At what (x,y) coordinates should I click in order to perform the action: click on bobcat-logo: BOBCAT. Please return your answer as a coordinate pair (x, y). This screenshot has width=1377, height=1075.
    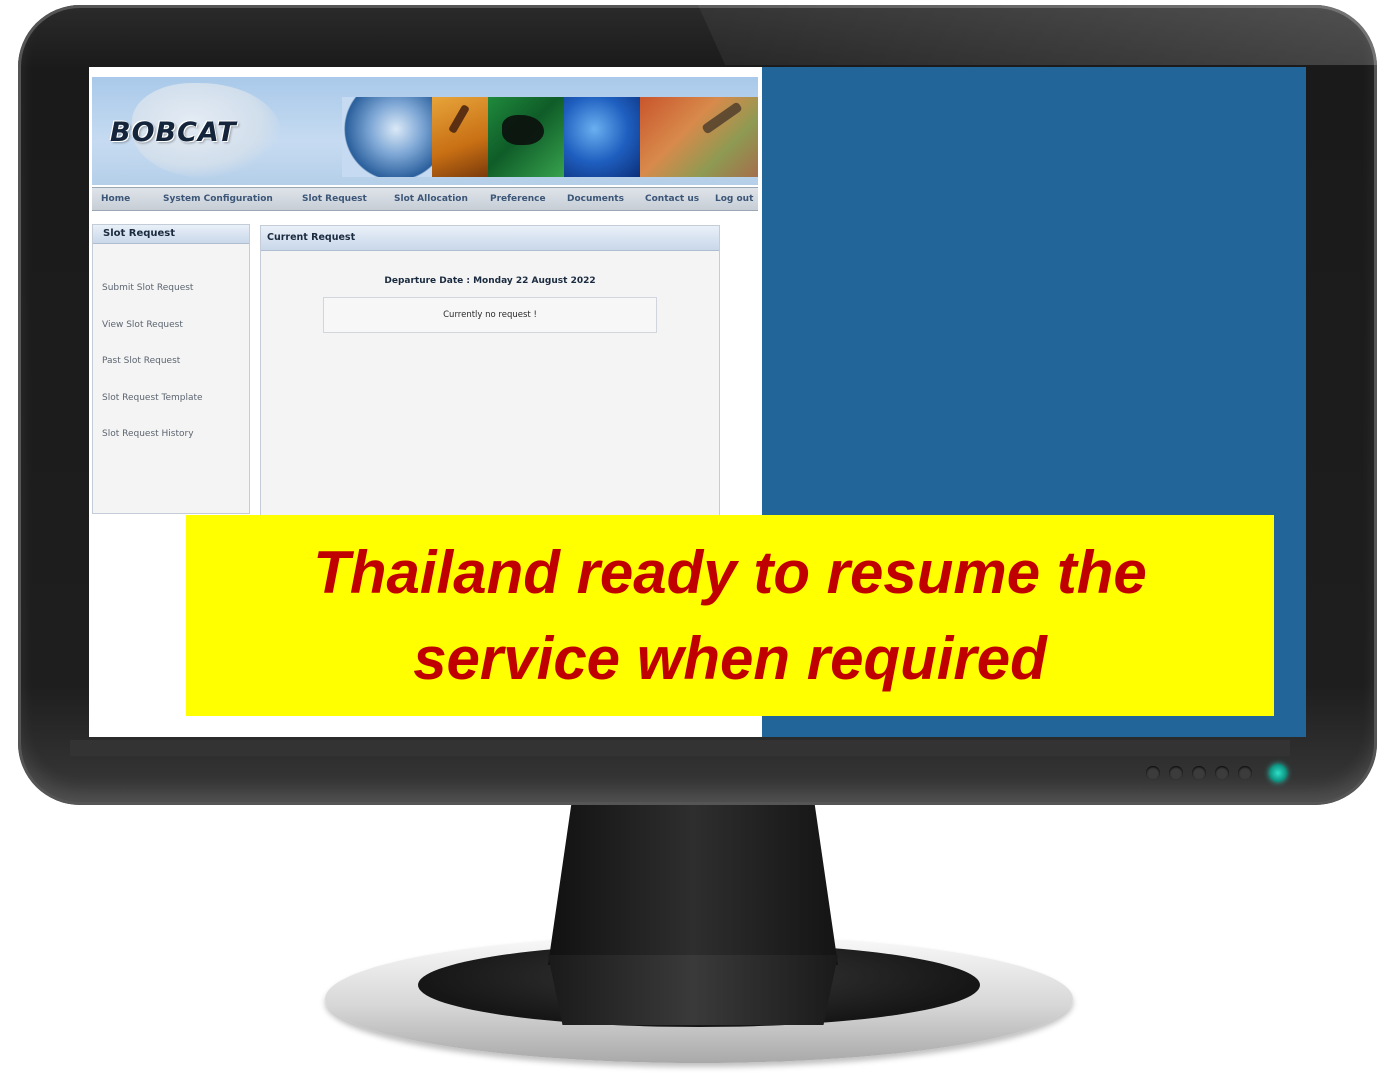
    Looking at the image, I should click on (173, 132).